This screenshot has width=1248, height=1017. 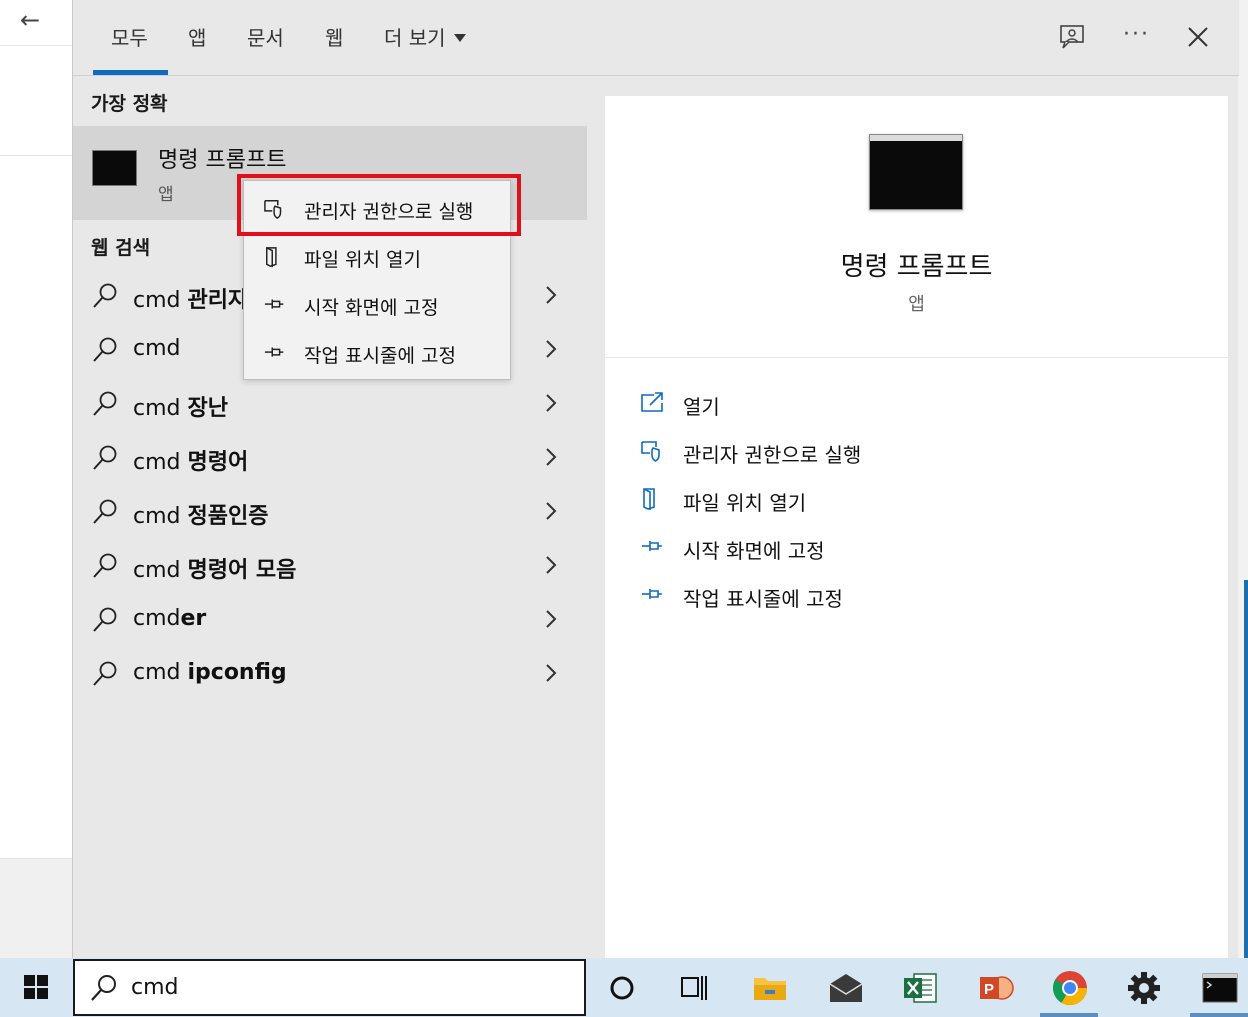 What do you see at coordinates (222, 160) in the screenshot?
I see `best-match-title: 명령 프롬프트` at bounding box center [222, 160].